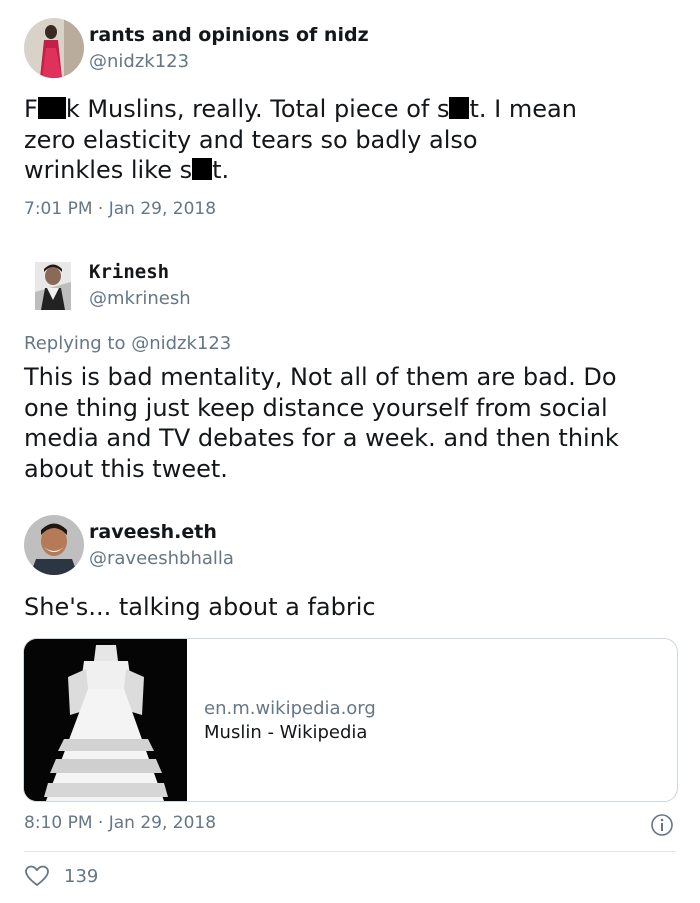  I want to click on like-count: 139, so click(81, 876).